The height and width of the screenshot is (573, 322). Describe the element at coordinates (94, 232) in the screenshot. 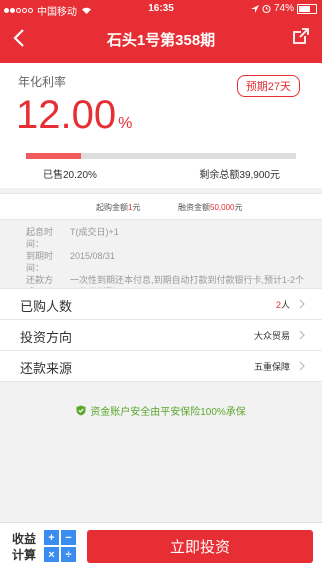

I see `detail-value: T(成交日)+1` at that location.